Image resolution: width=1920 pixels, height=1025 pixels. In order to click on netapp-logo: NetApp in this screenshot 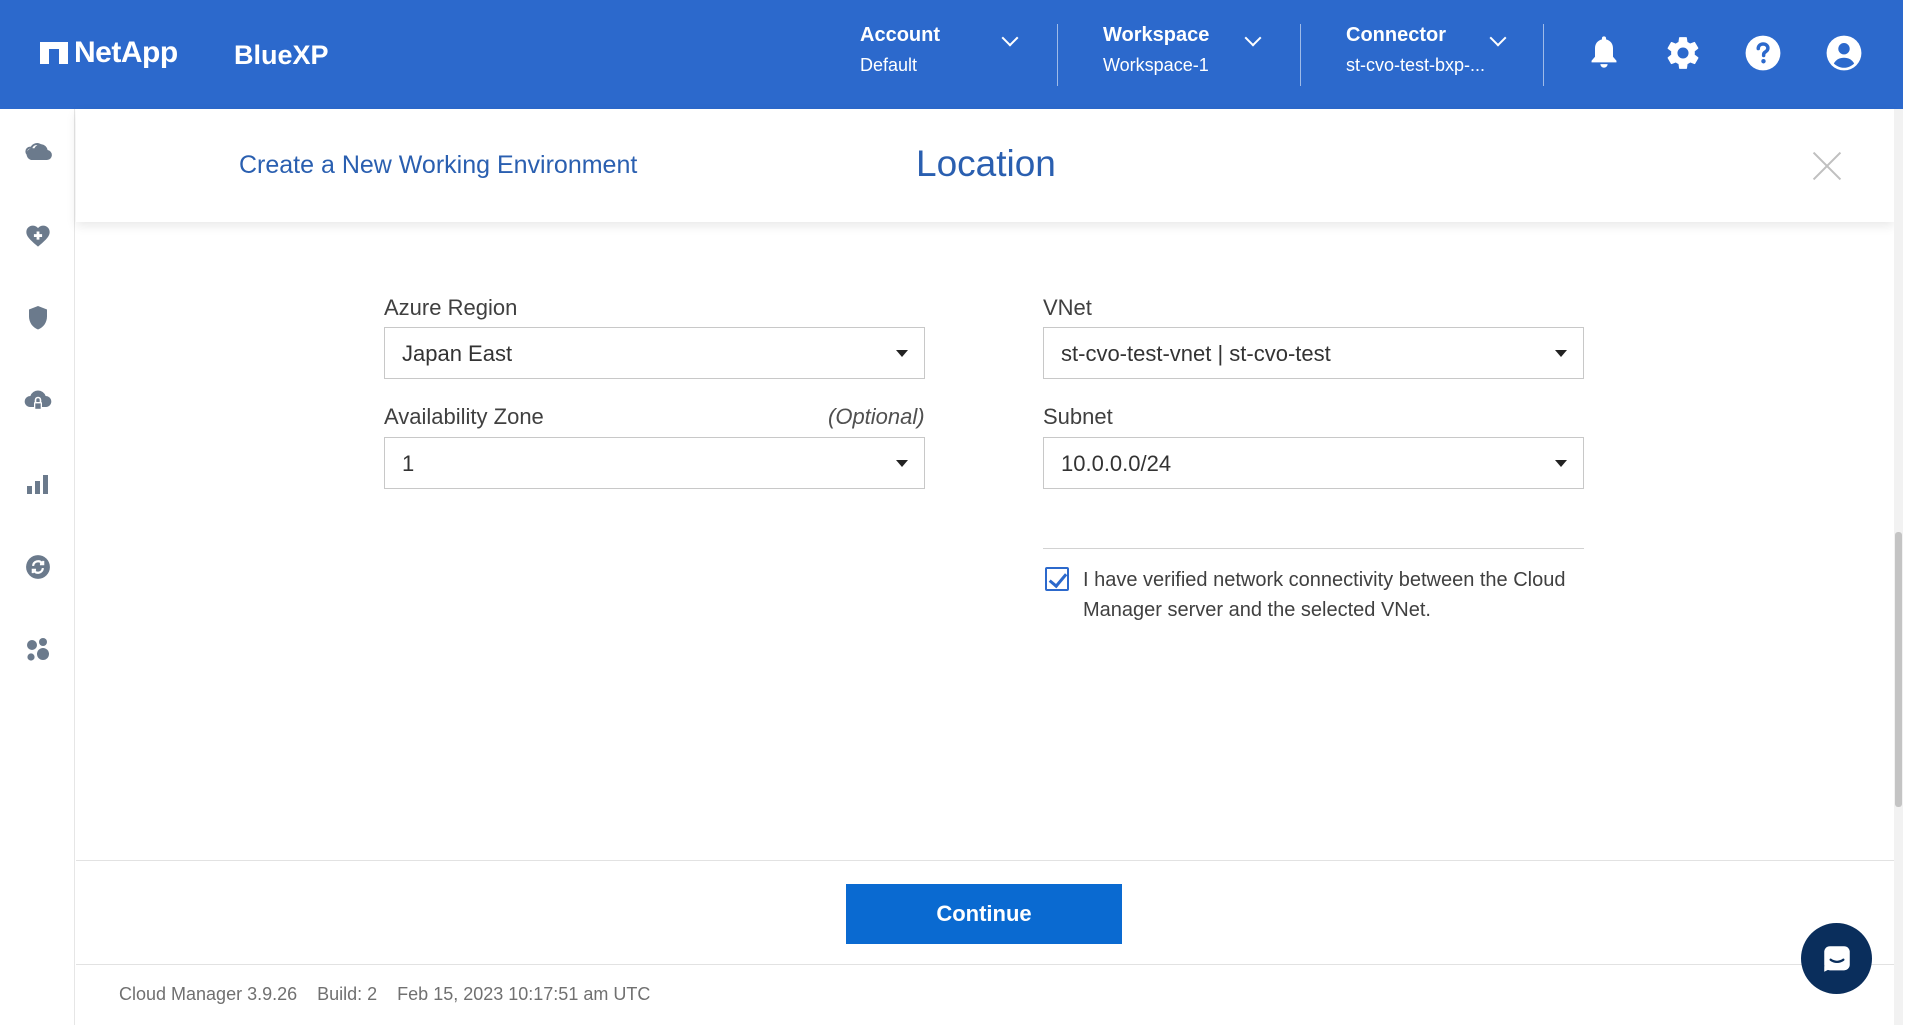, I will do `click(109, 53)`.